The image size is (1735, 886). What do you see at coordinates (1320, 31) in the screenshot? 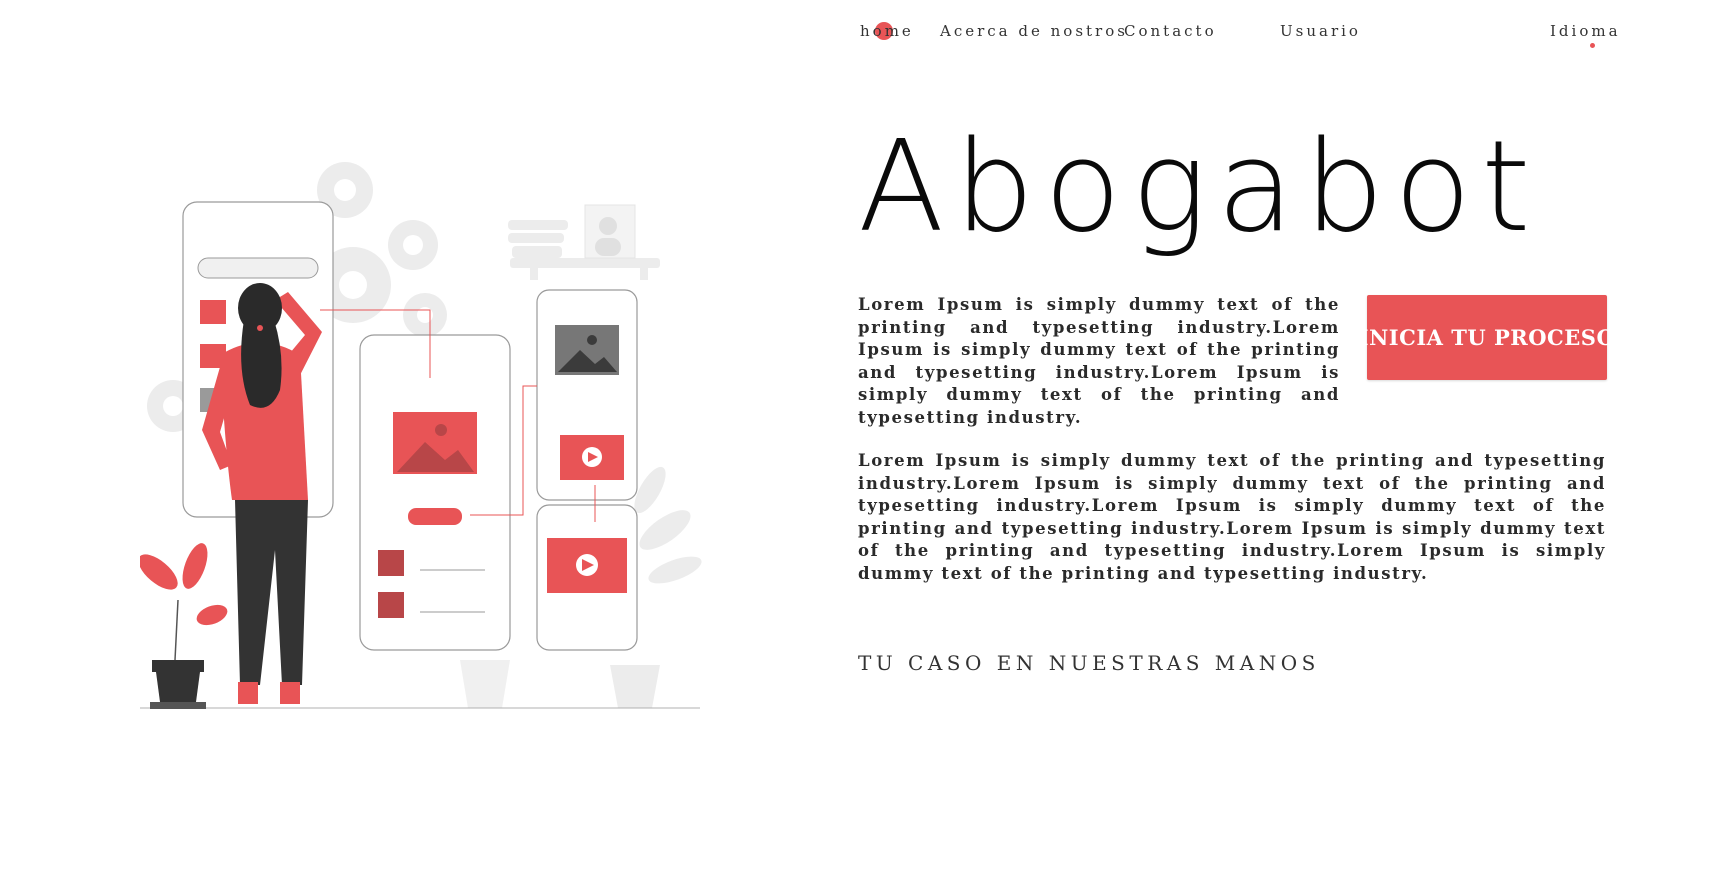
I see `nav-user-link: Usuario` at bounding box center [1320, 31].